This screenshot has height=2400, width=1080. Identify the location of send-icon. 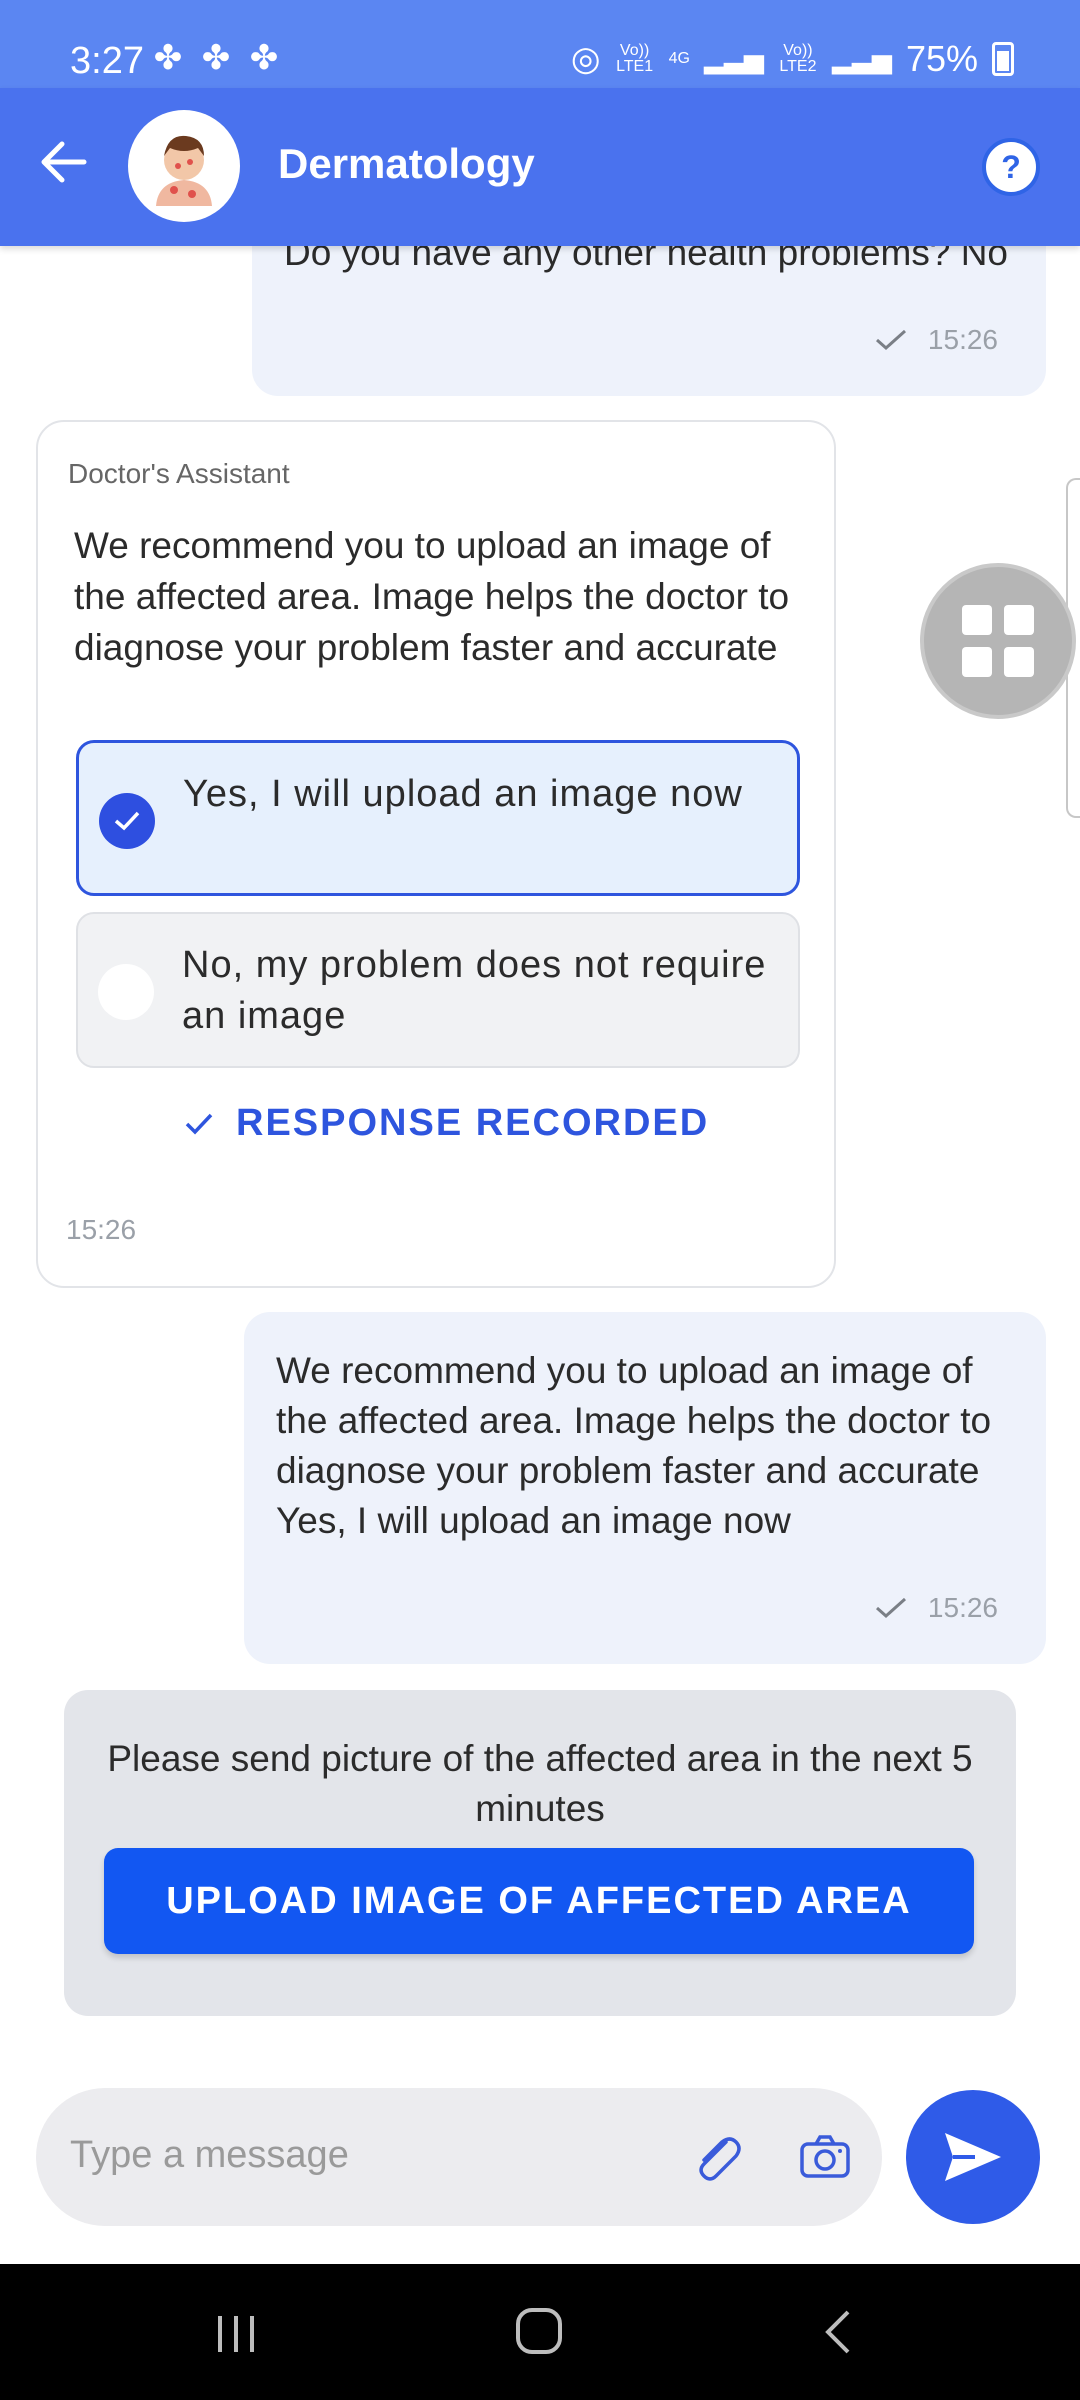
(973, 2157).